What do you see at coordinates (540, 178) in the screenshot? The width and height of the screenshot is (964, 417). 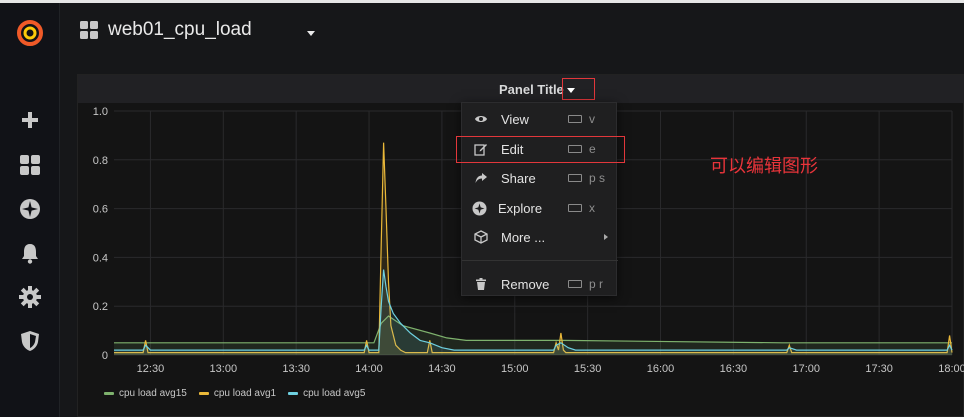 I see `menu-item-share: Share p s` at bounding box center [540, 178].